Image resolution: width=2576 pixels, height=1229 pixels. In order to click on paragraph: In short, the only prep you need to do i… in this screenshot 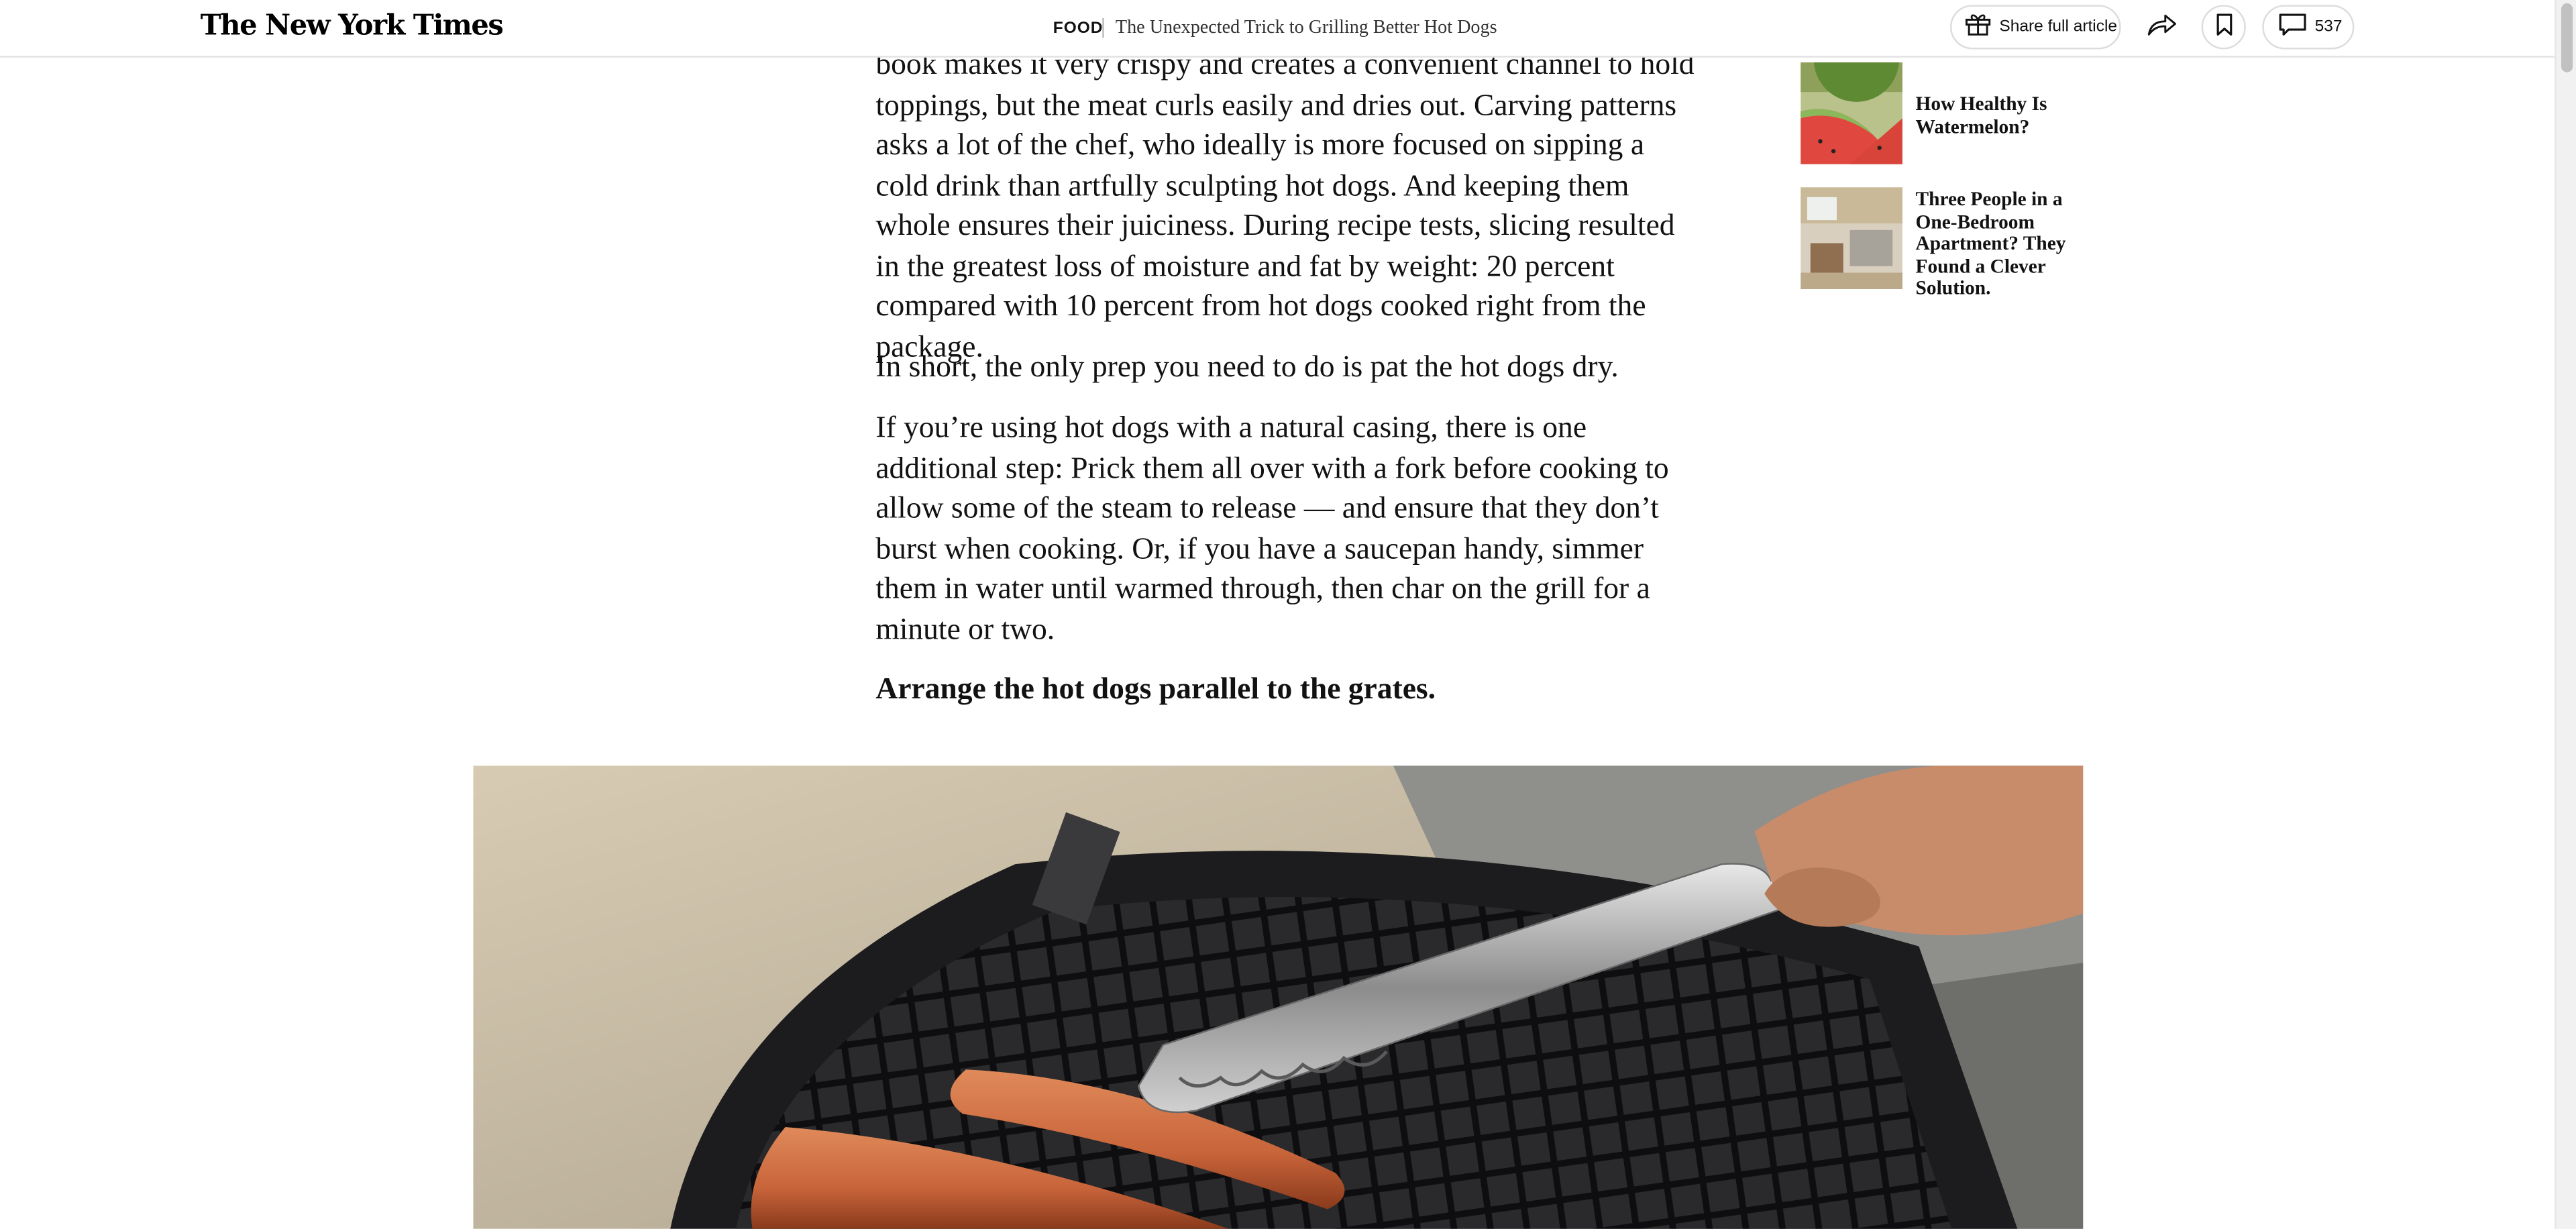, I will do `click(1247, 368)`.